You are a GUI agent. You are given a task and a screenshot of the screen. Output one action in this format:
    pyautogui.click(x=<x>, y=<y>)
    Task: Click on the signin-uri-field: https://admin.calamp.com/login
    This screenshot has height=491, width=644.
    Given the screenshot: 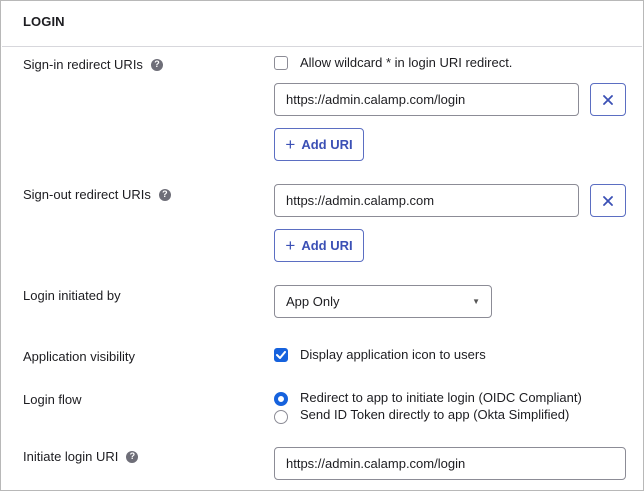 What is the action you would take?
    pyautogui.click(x=426, y=99)
    